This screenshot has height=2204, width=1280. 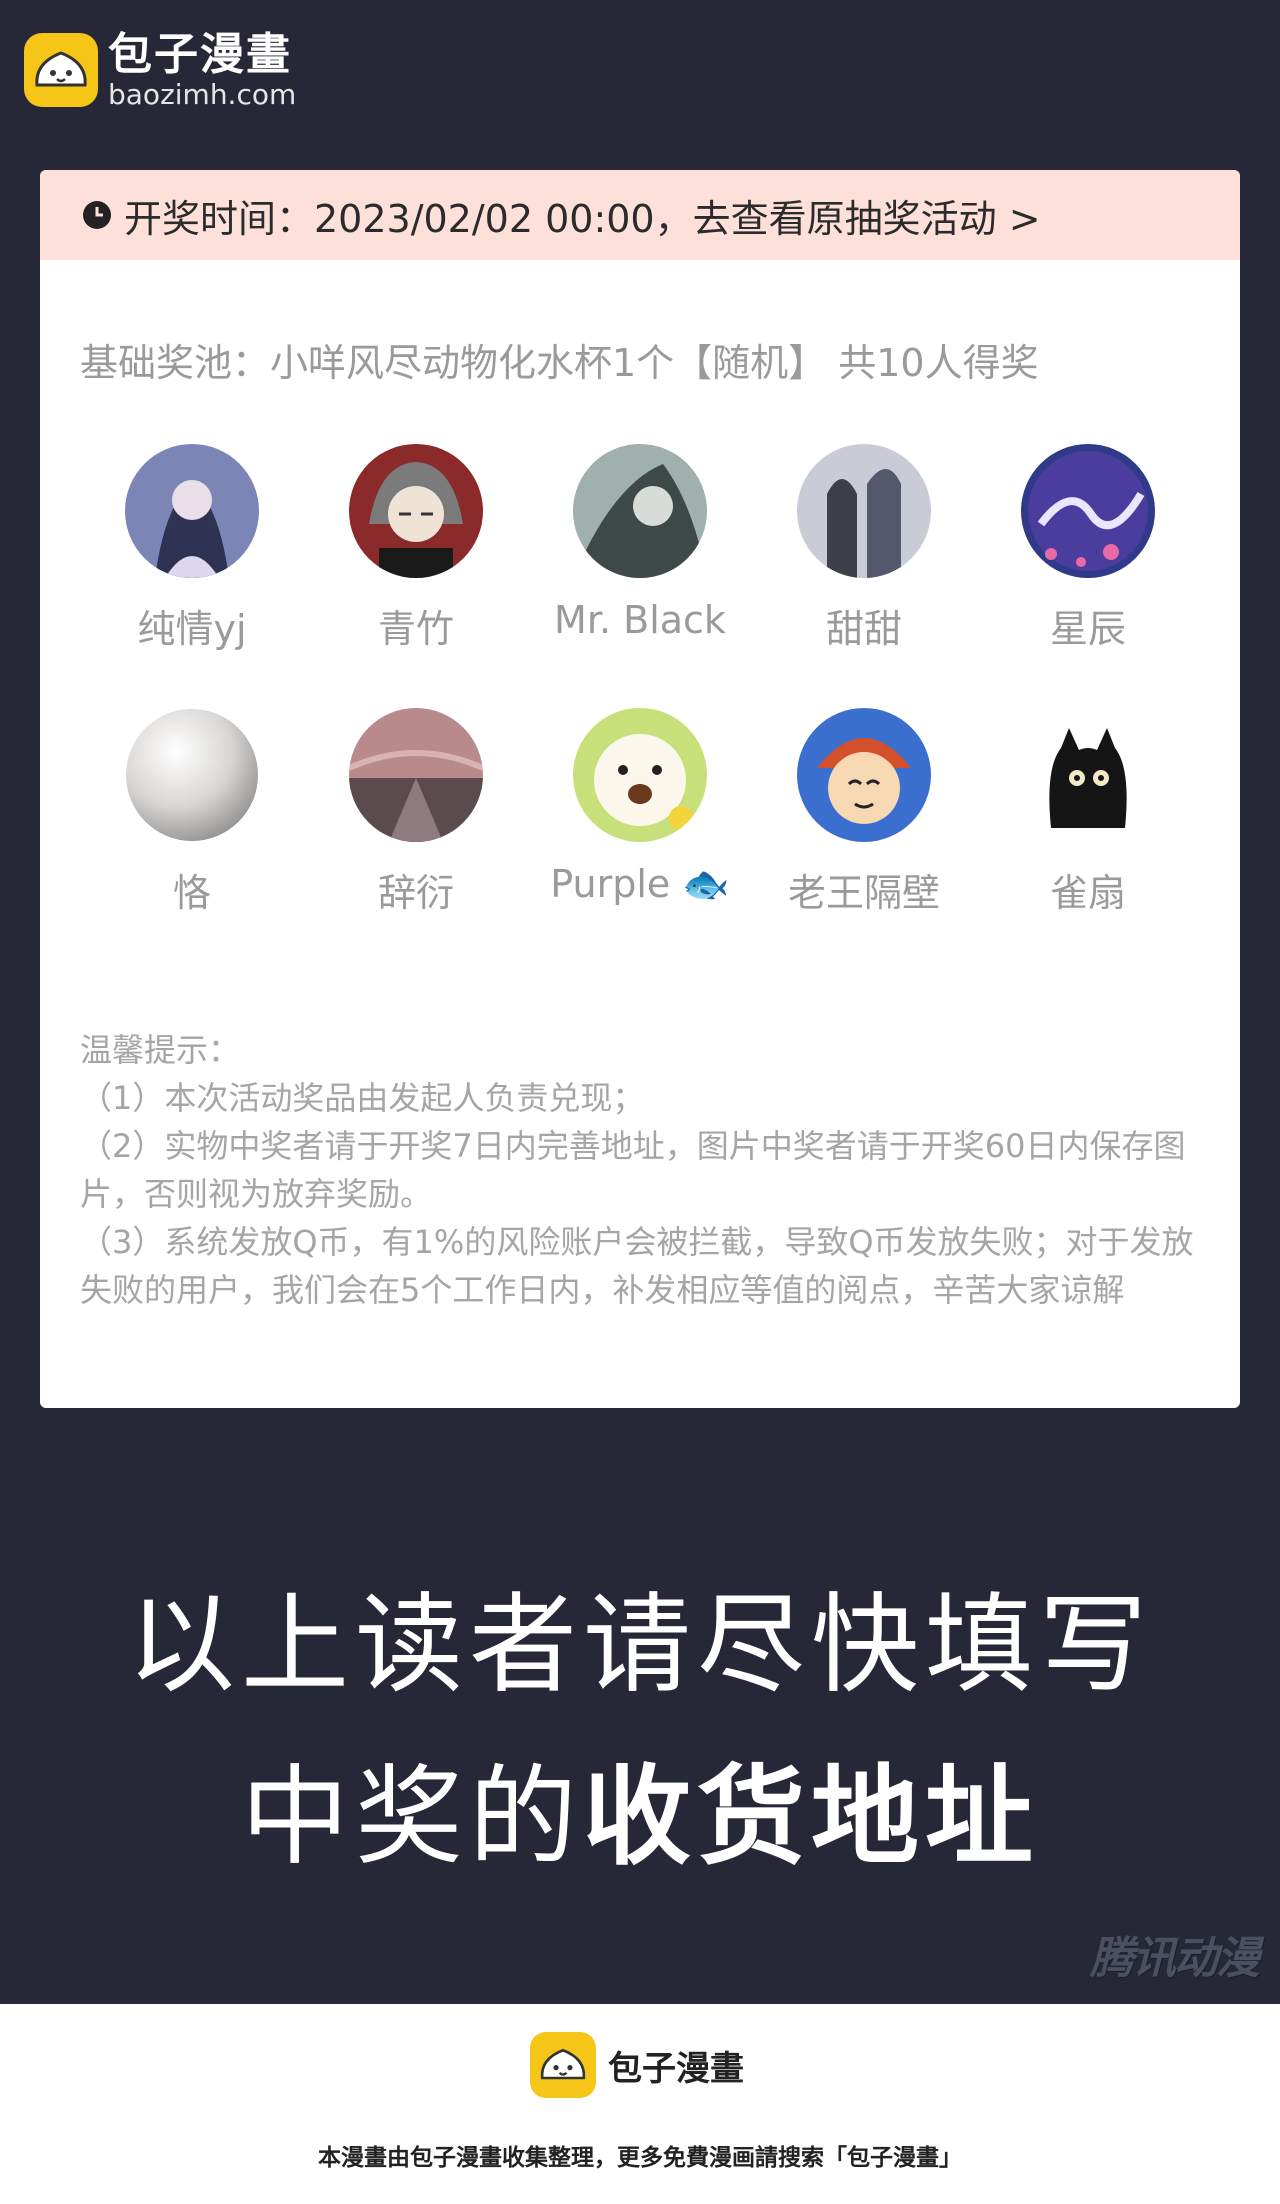 I want to click on winner-name: Purple 🐟, so click(x=640, y=884).